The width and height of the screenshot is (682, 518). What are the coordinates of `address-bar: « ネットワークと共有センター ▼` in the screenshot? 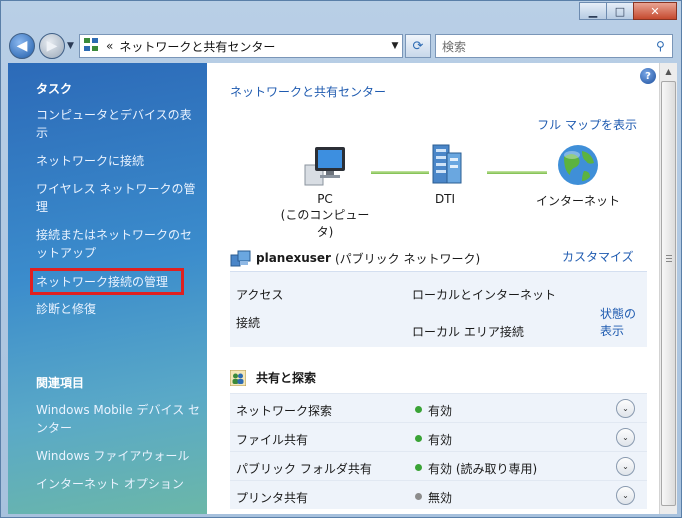 It's located at (241, 46).